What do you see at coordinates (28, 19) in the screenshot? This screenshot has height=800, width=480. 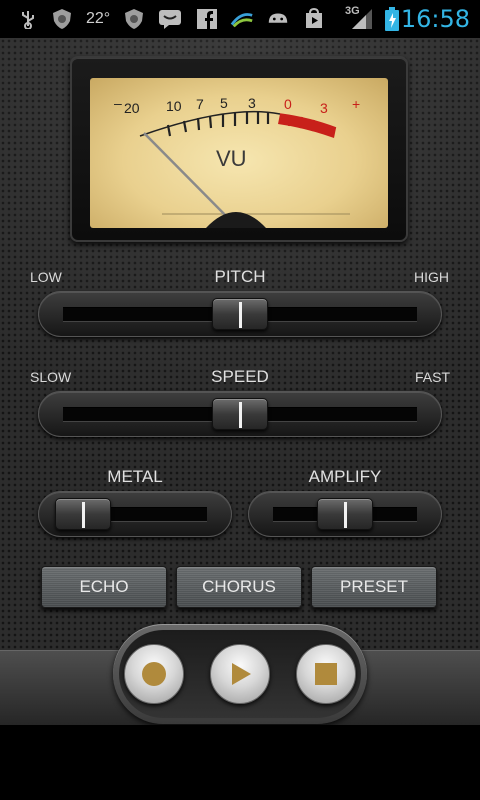 I see `usb-icon` at bounding box center [28, 19].